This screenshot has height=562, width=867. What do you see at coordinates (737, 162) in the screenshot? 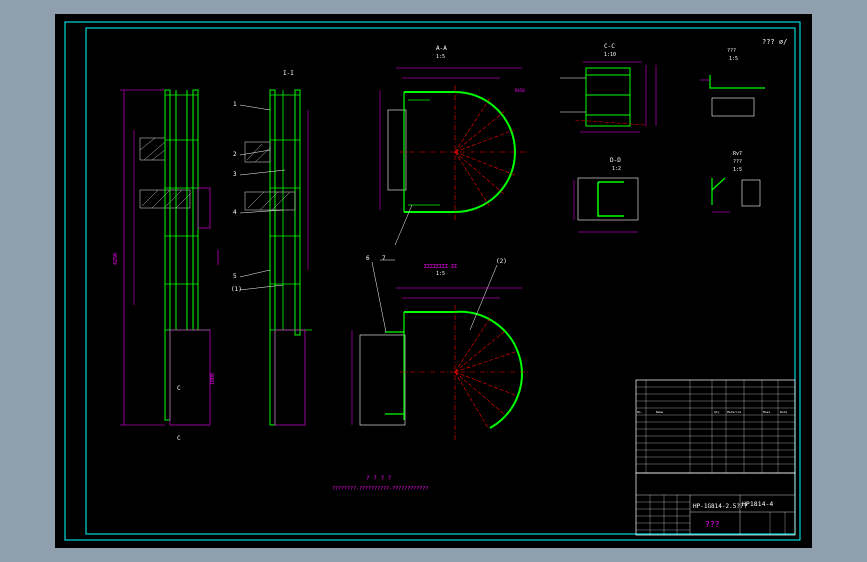
I see `detail-2-subtitle: ???` at bounding box center [737, 162].